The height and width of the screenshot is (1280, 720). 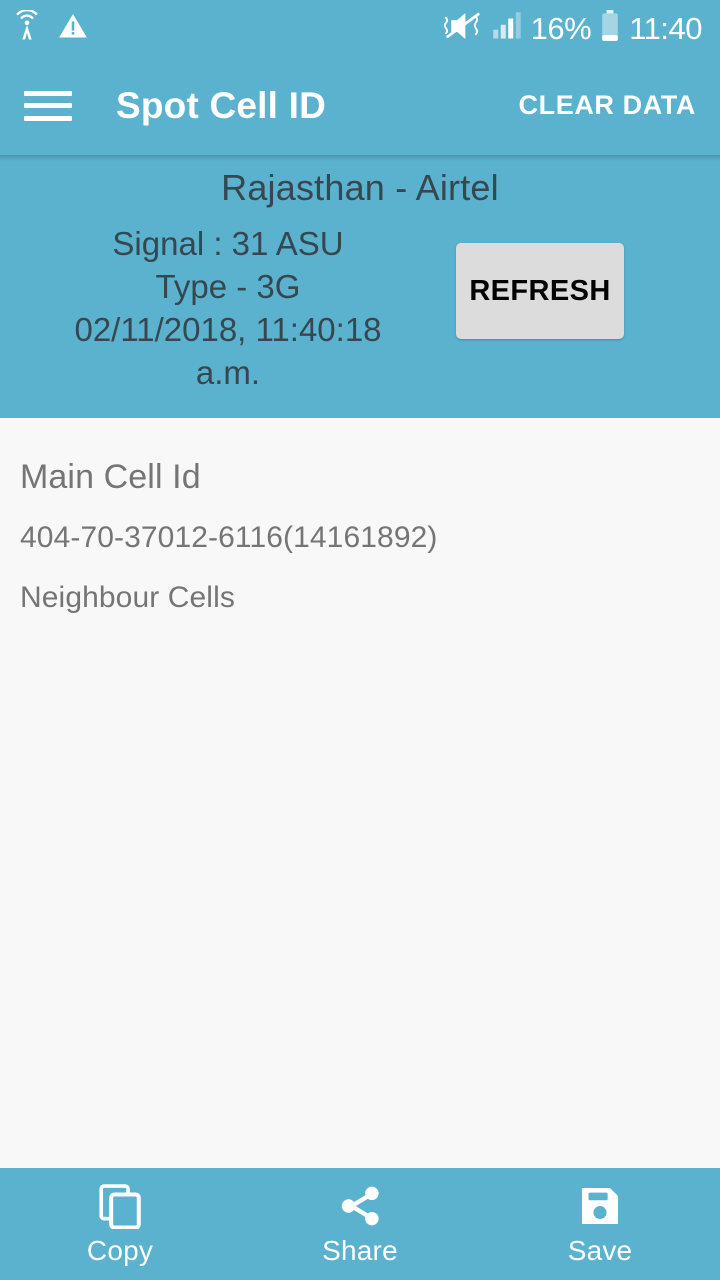 I want to click on warning-triangle-icon, so click(x=73, y=28).